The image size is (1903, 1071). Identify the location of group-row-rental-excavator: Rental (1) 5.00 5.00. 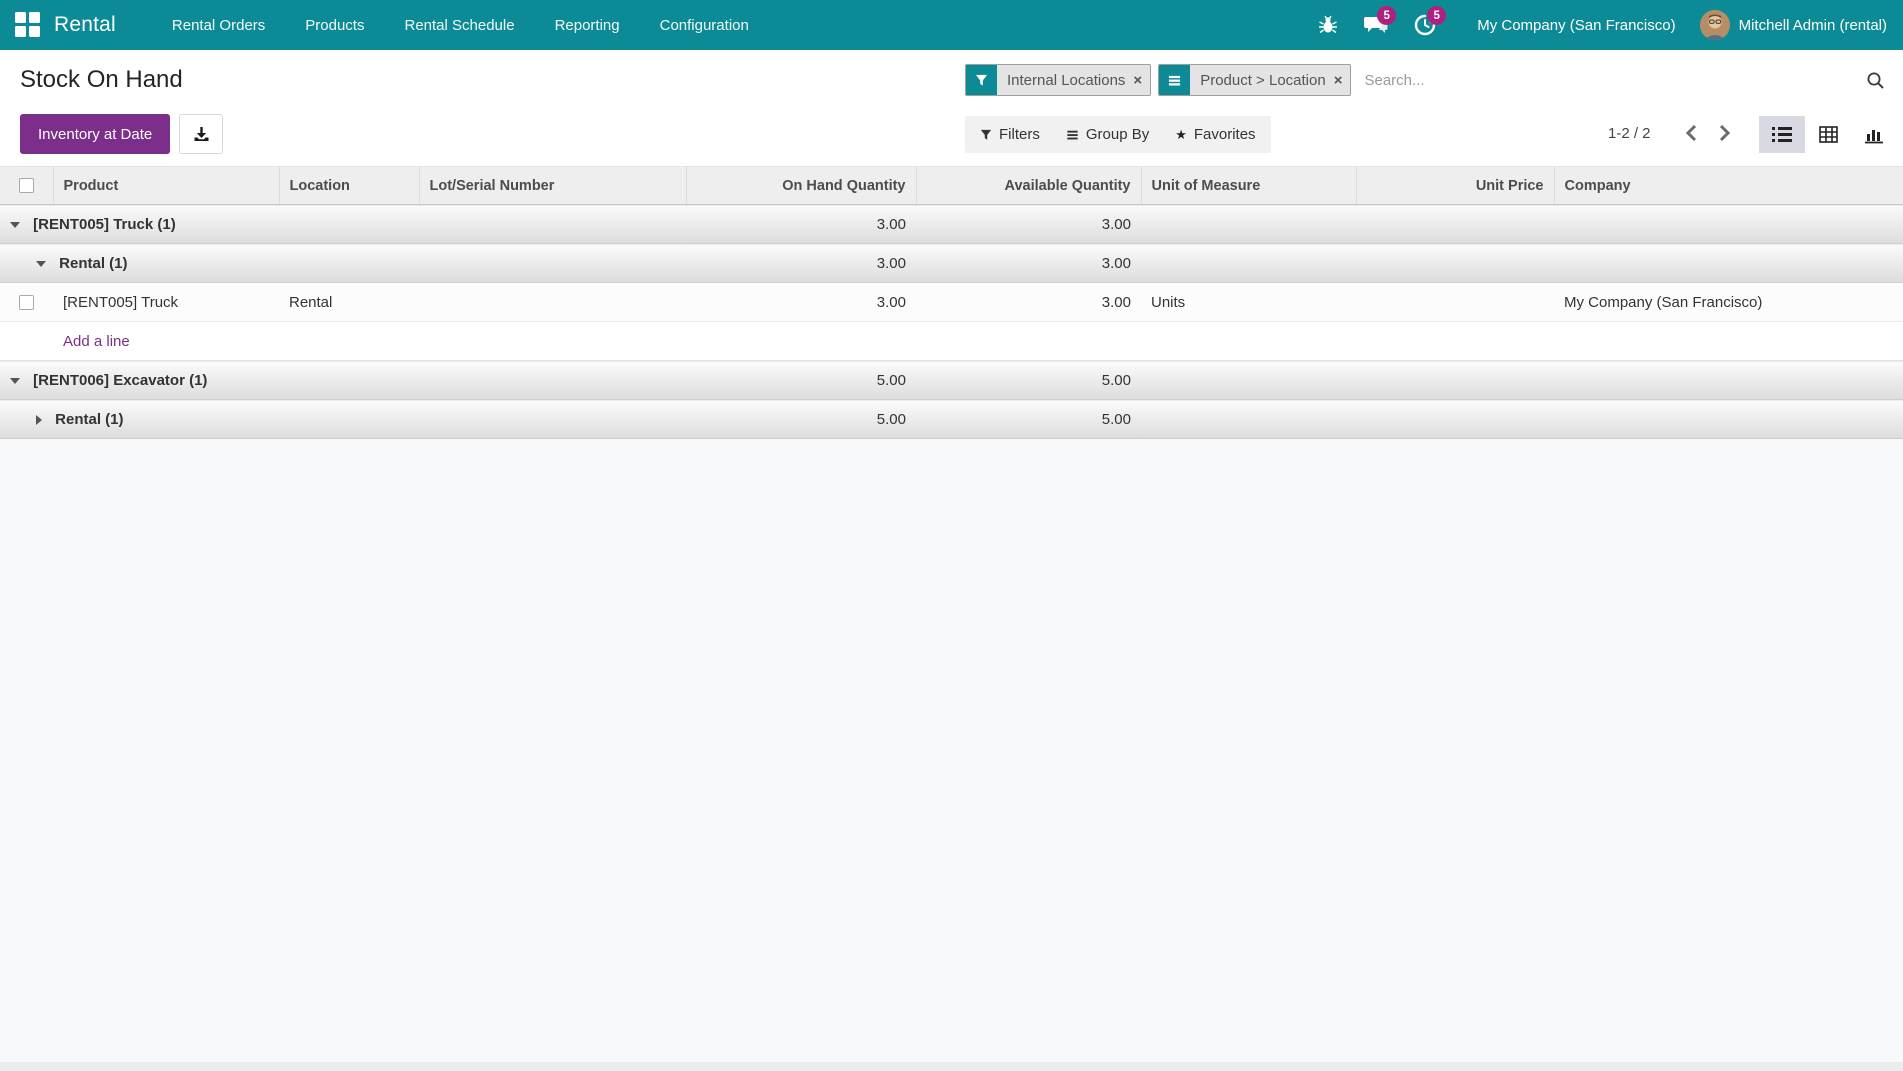
(951, 419).